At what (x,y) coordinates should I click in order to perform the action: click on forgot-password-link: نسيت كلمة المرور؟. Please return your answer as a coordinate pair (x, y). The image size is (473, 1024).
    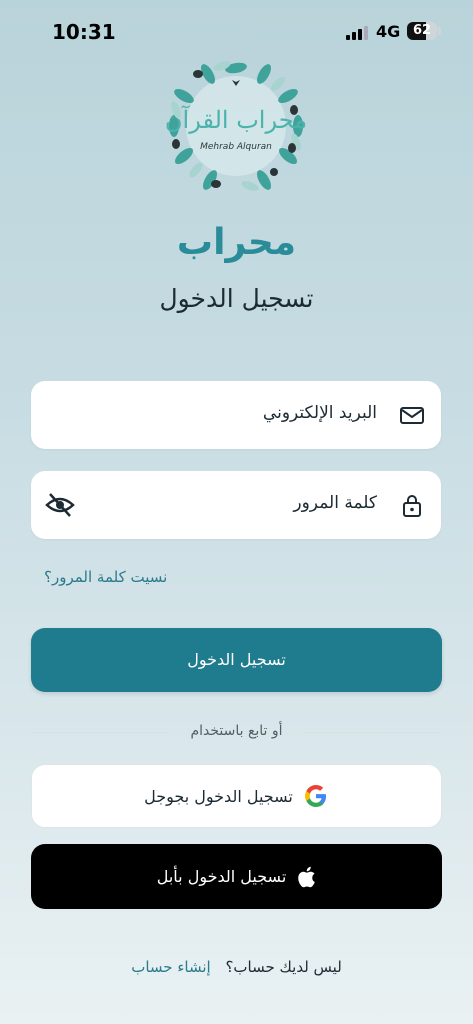
    Looking at the image, I should click on (105, 577).